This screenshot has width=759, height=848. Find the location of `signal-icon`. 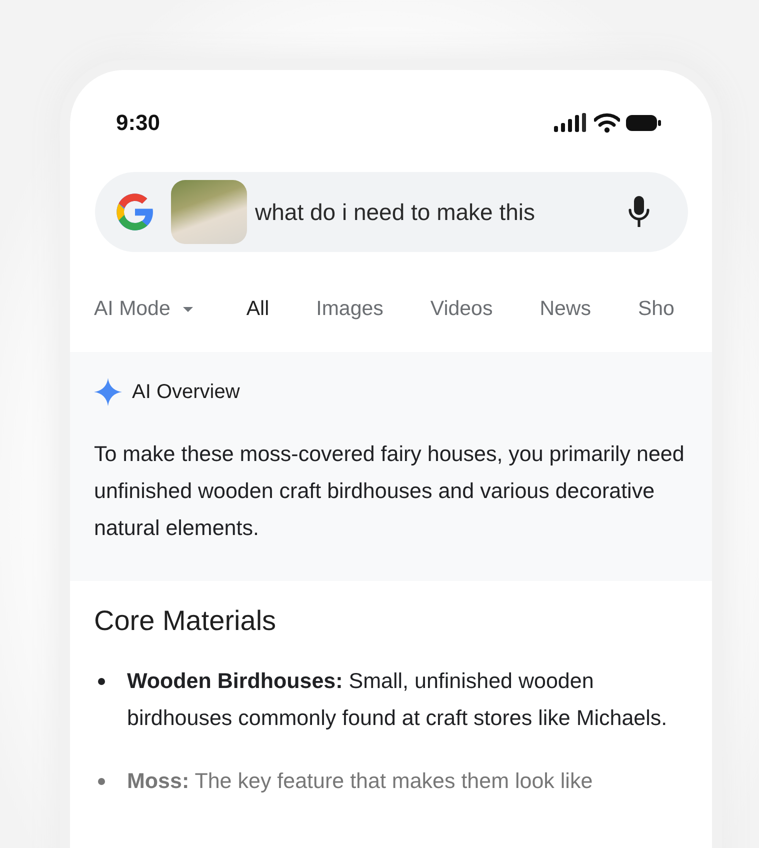

signal-icon is located at coordinates (571, 123).